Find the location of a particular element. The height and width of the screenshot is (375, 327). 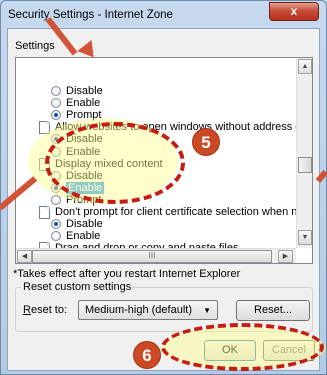

horizontal-scrollbar: ◀ III ▶ is located at coordinates (156, 255).